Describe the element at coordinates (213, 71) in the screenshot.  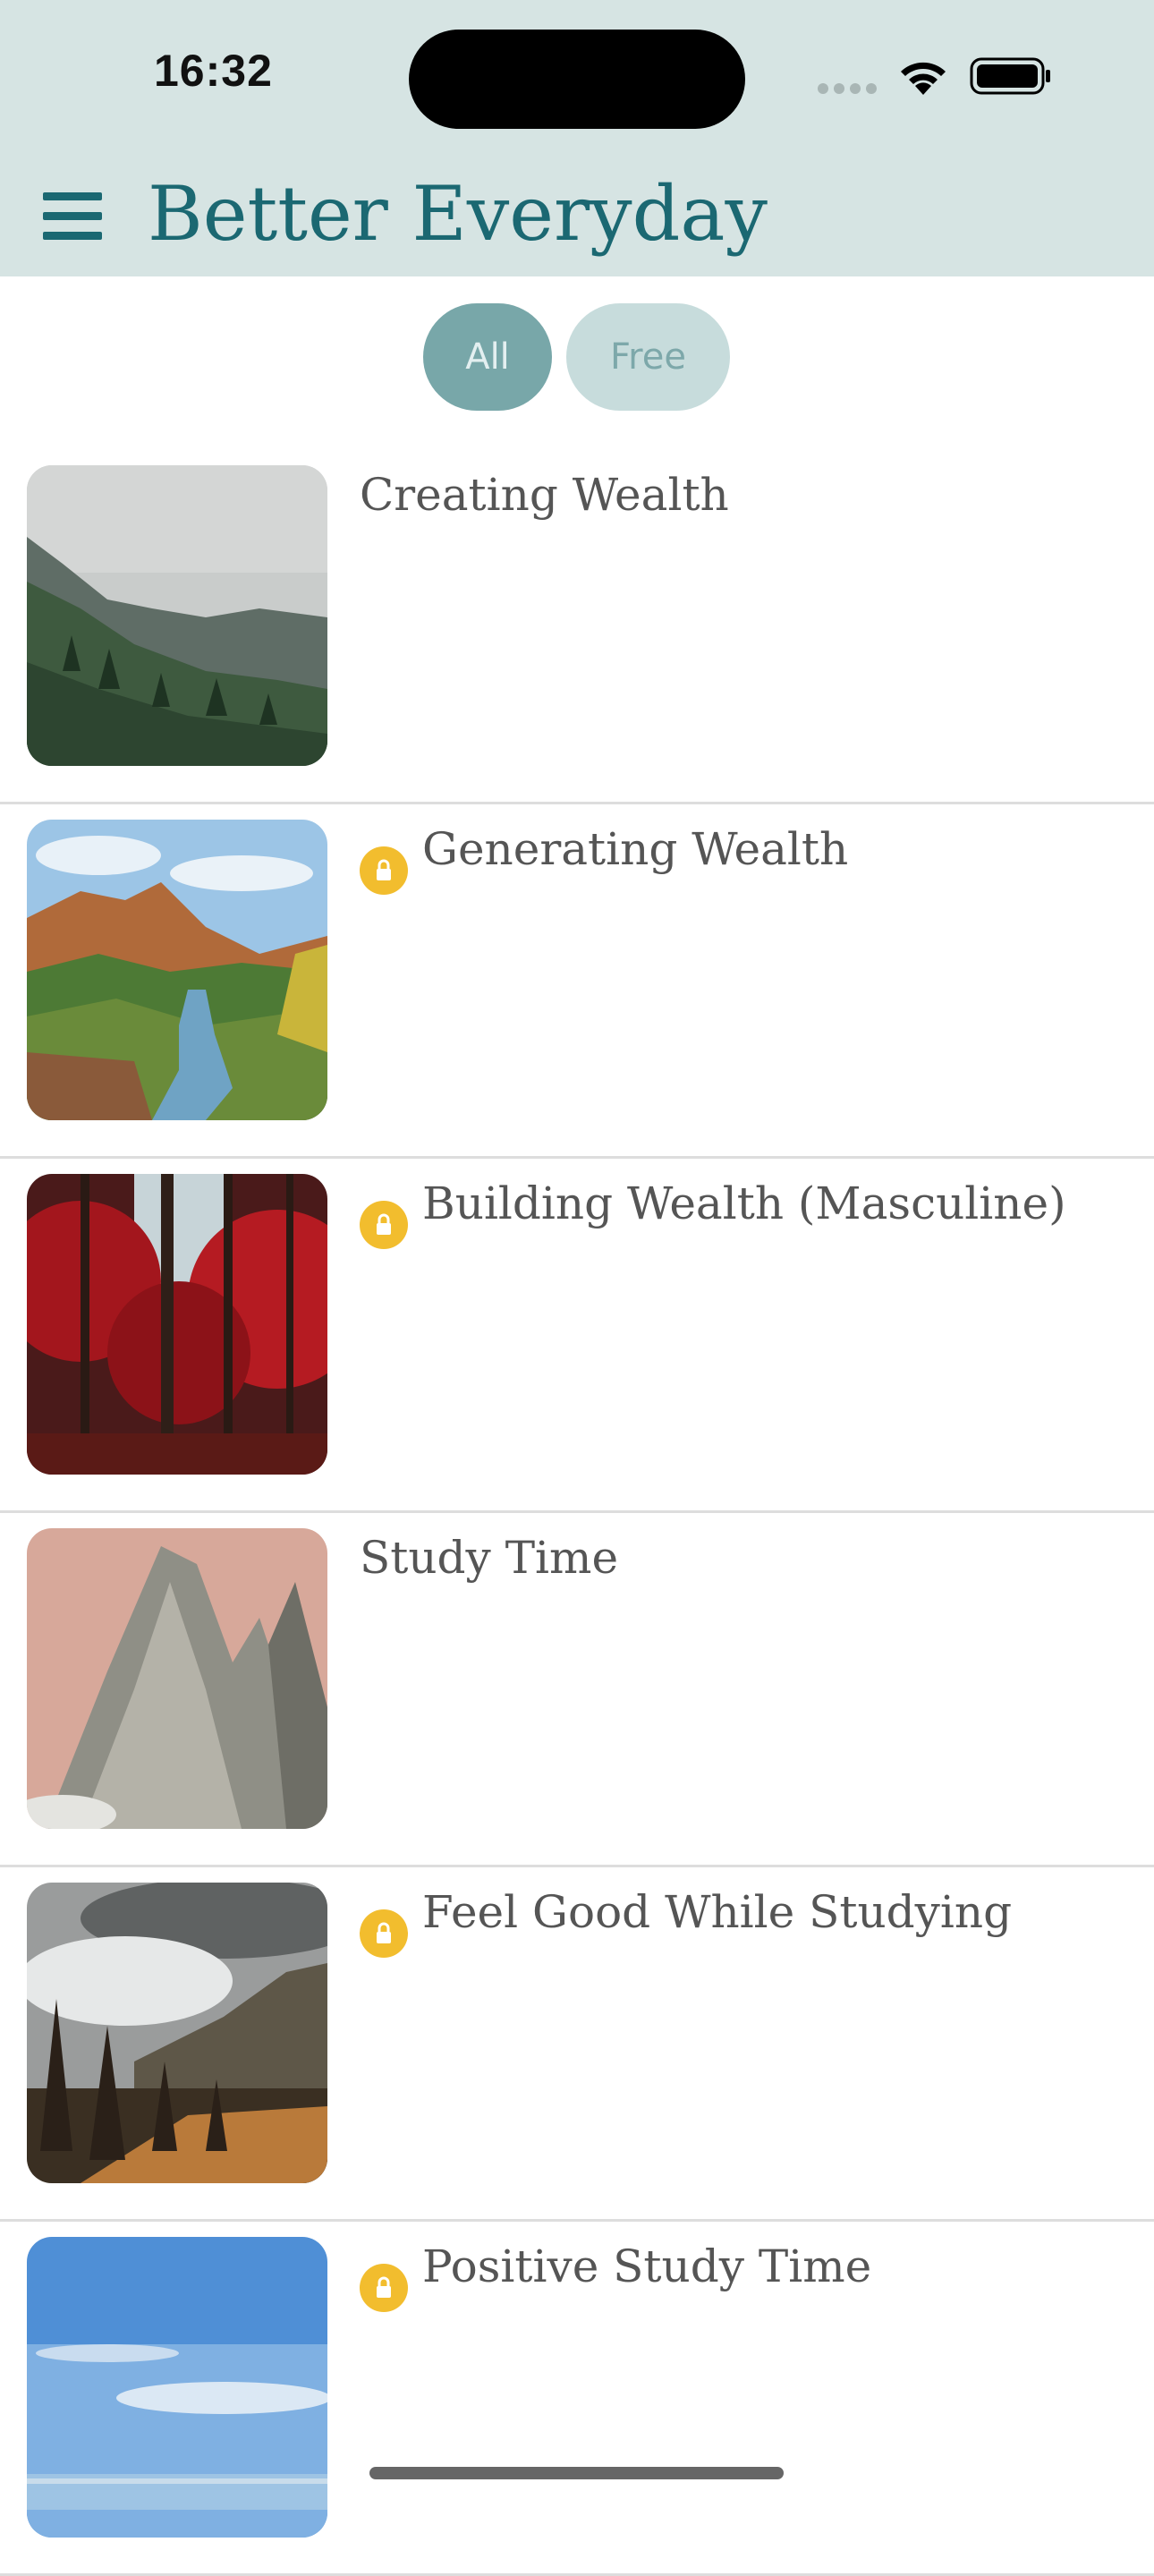
I see `status-time: 16:32` at that location.